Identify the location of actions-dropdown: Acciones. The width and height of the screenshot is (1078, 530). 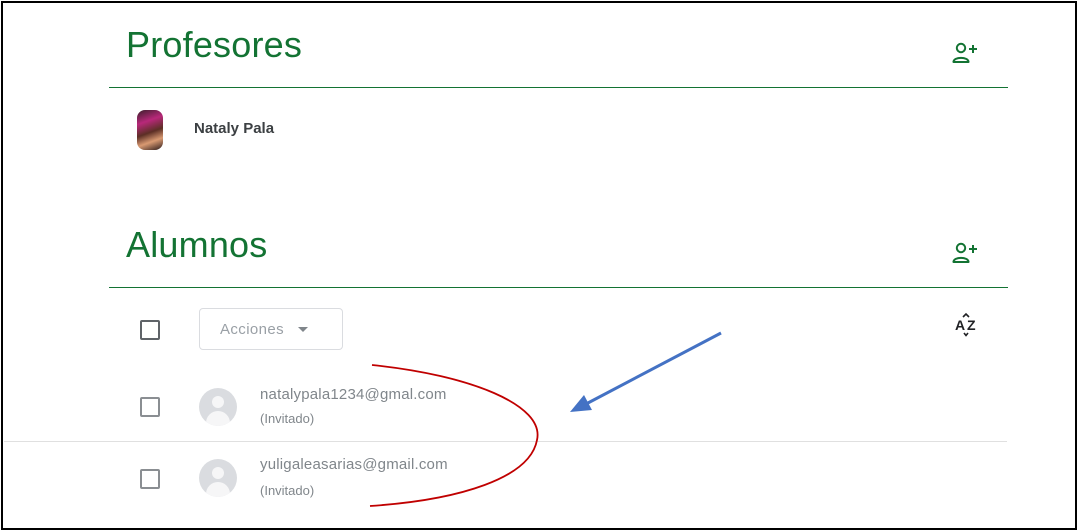
(271, 329).